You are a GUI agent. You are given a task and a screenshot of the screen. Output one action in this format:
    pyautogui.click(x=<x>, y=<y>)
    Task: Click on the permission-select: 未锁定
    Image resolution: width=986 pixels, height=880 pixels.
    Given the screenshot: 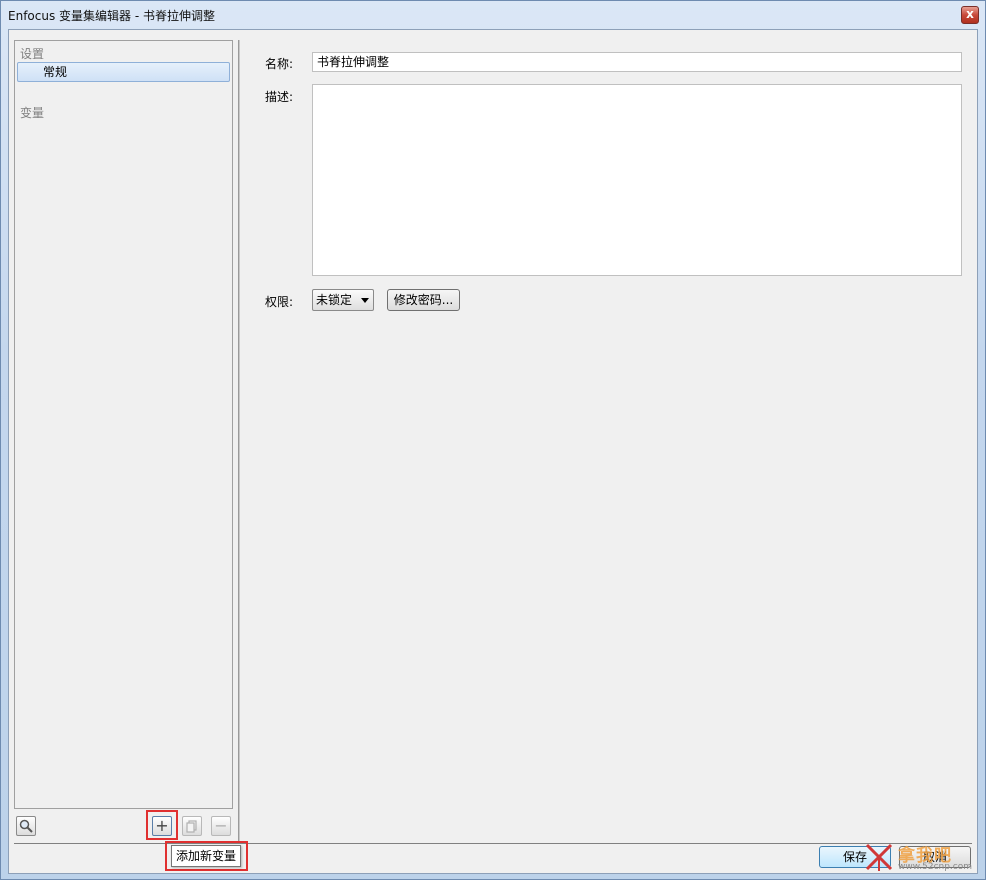 What is the action you would take?
    pyautogui.click(x=343, y=300)
    